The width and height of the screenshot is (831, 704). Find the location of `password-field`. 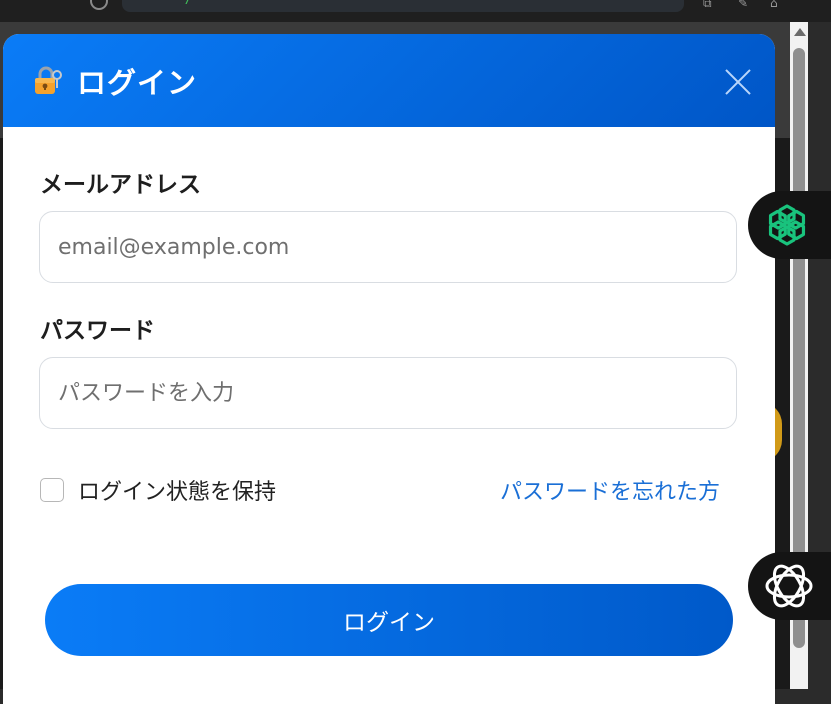

password-field is located at coordinates (388, 393).